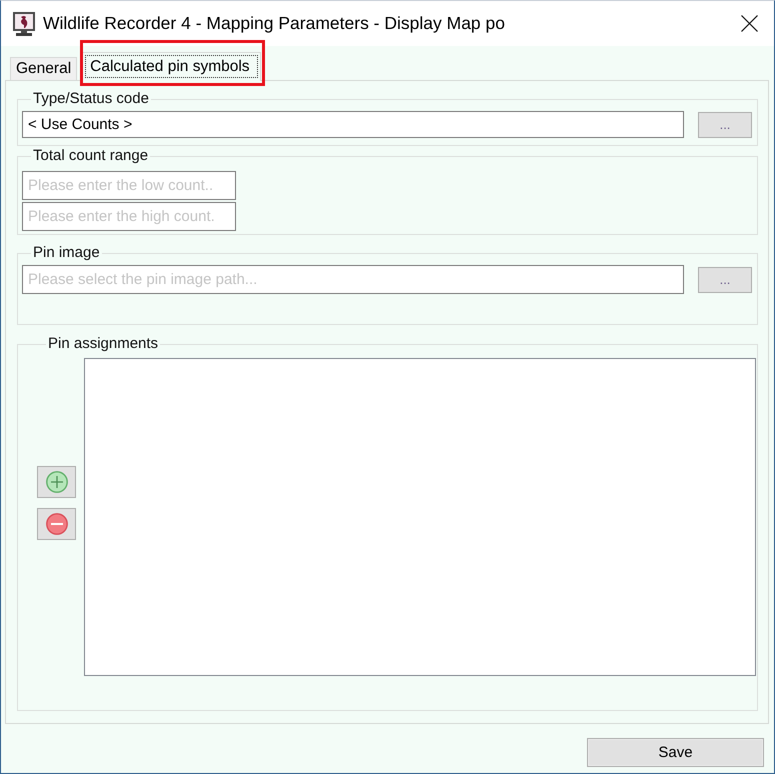 Image resolution: width=775 pixels, height=774 pixels. What do you see at coordinates (91, 99) in the screenshot?
I see `group-label: Type/Status code` at bounding box center [91, 99].